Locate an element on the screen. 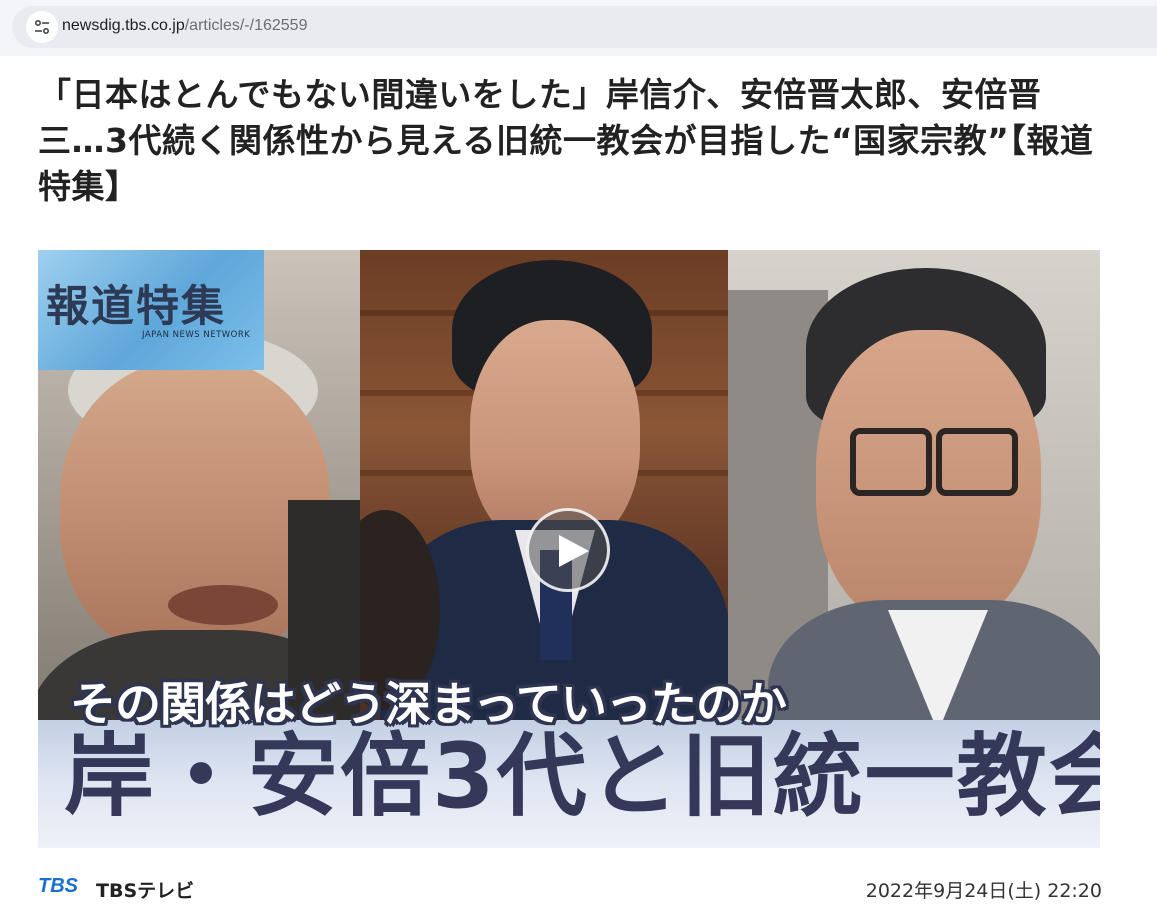 The height and width of the screenshot is (909, 1157). play-icon is located at coordinates (574, 551).